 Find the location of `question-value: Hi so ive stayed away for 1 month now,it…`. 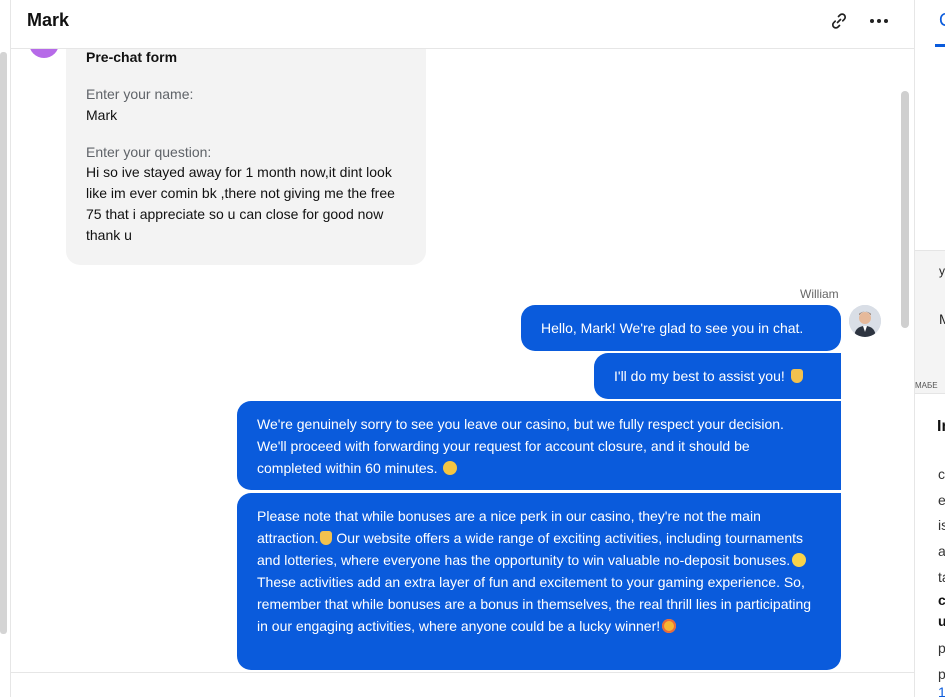

question-value: Hi so ive stayed away for 1 month now,it… is located at coordinates (240, 203).